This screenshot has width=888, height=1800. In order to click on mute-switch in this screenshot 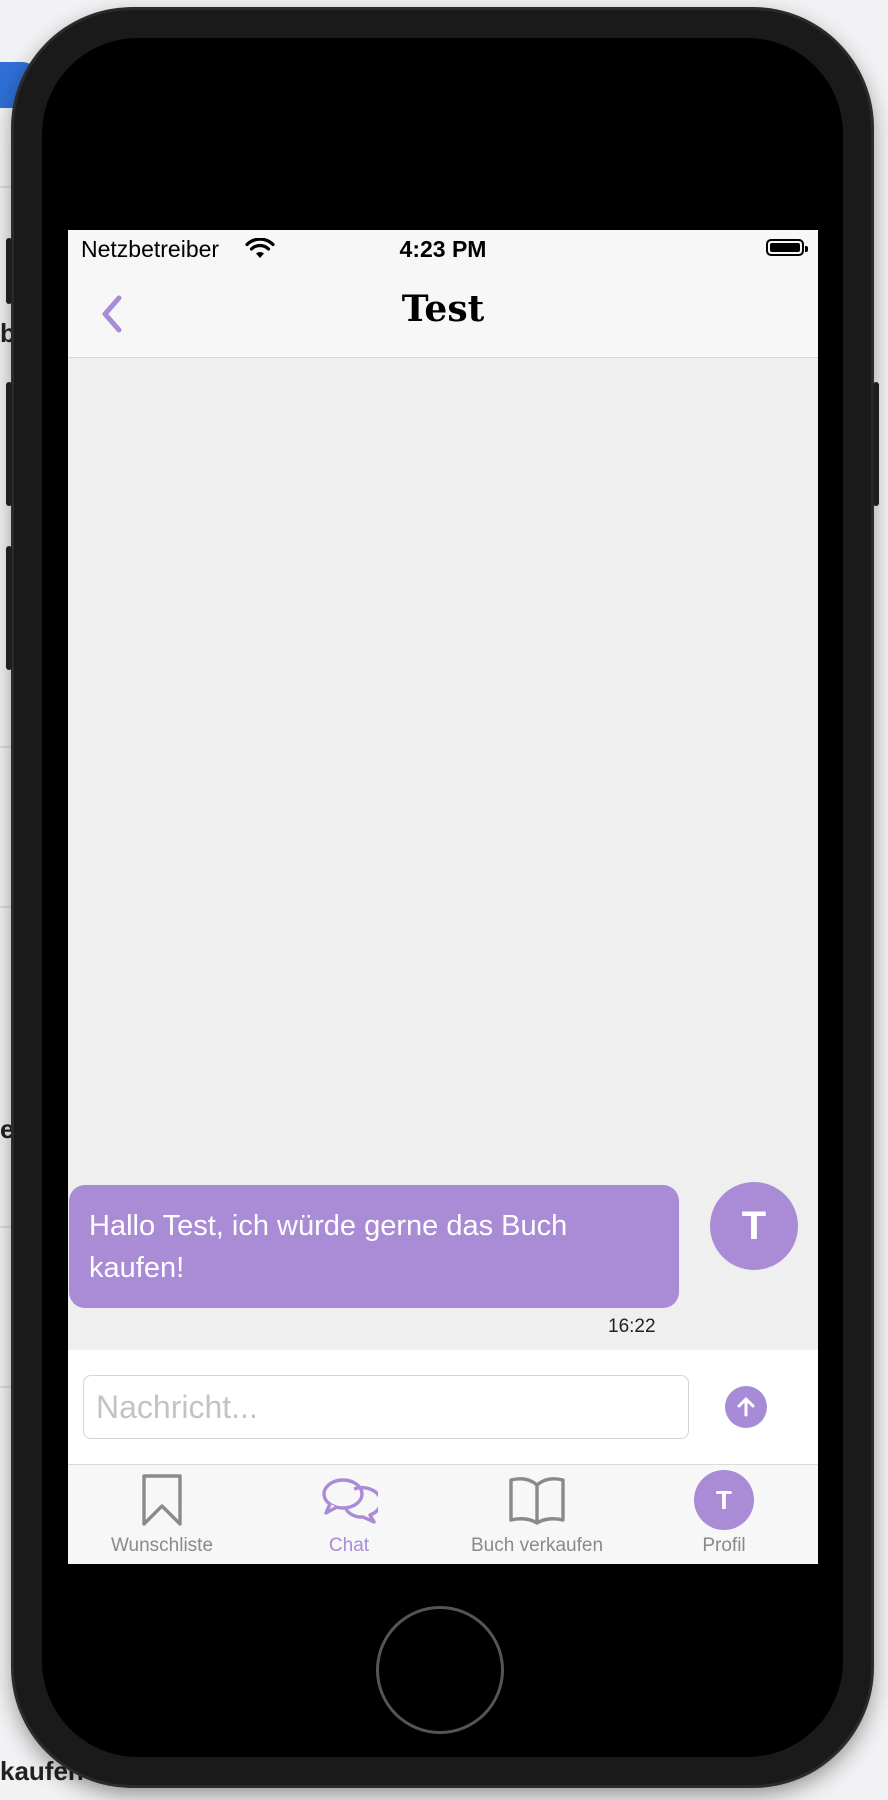, I will do `click(9, 271)`.